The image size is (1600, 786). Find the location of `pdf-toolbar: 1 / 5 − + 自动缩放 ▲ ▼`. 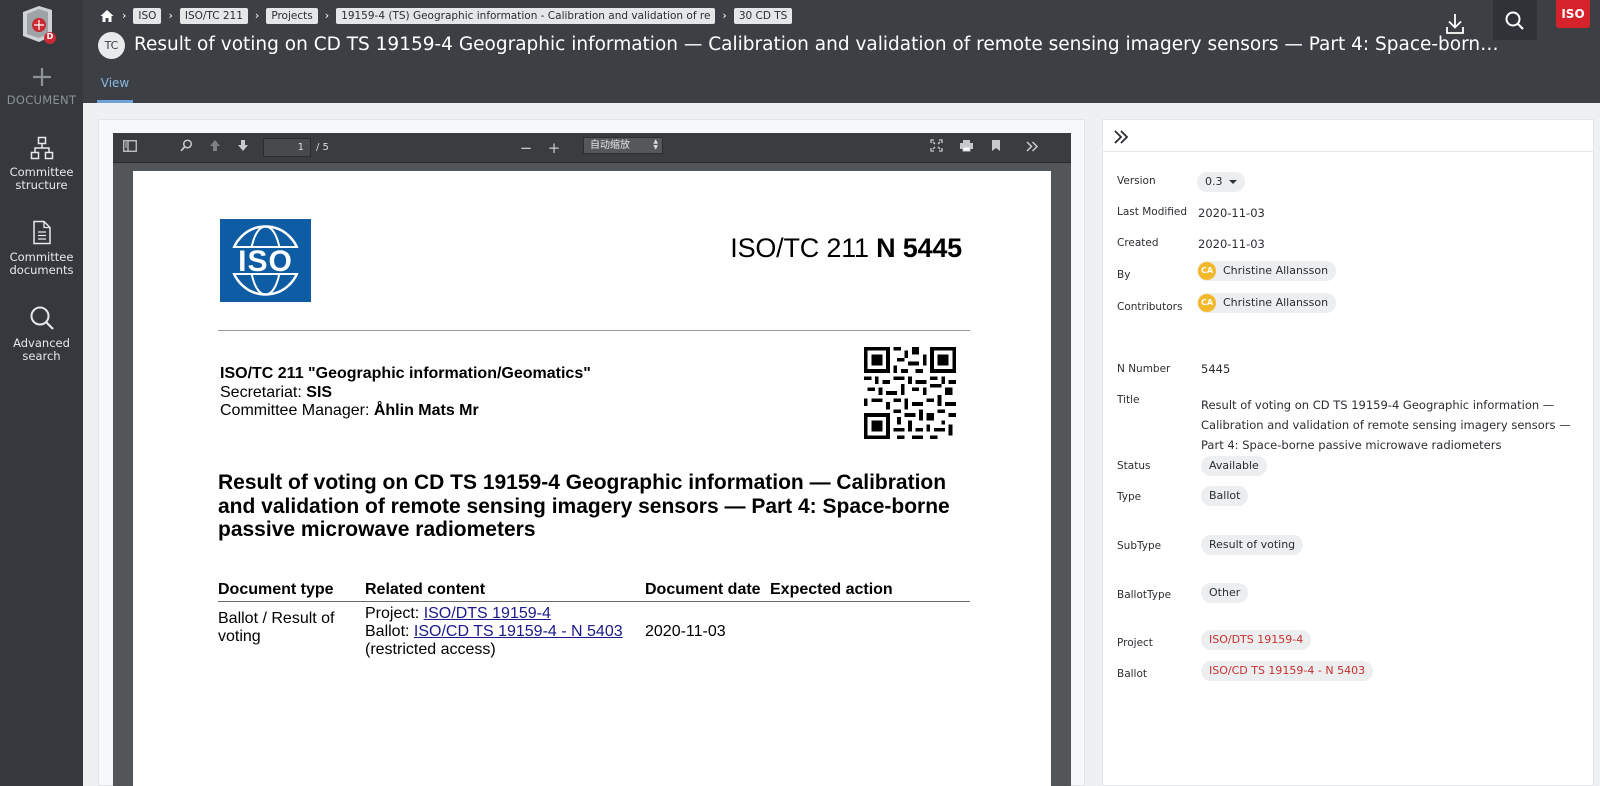

pdf-toolbar: 1 / 5 − + 自动缩放 ▲ ▼ is located at coordinates (592, 148).